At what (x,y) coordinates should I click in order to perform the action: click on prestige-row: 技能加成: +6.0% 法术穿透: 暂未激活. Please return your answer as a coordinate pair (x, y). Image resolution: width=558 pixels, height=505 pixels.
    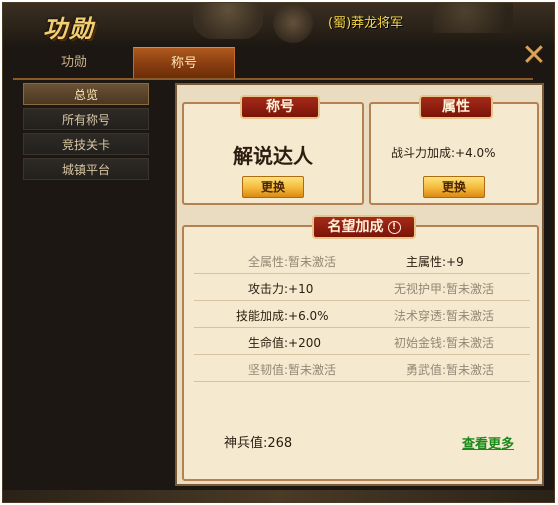
    Looking at the image, I should click on (362, 314).